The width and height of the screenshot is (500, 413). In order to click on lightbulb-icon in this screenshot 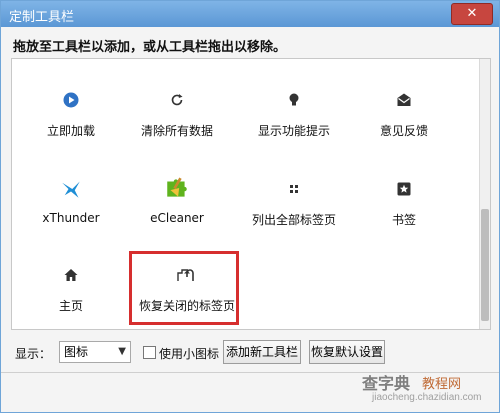, I will do `click(294, 99)`.